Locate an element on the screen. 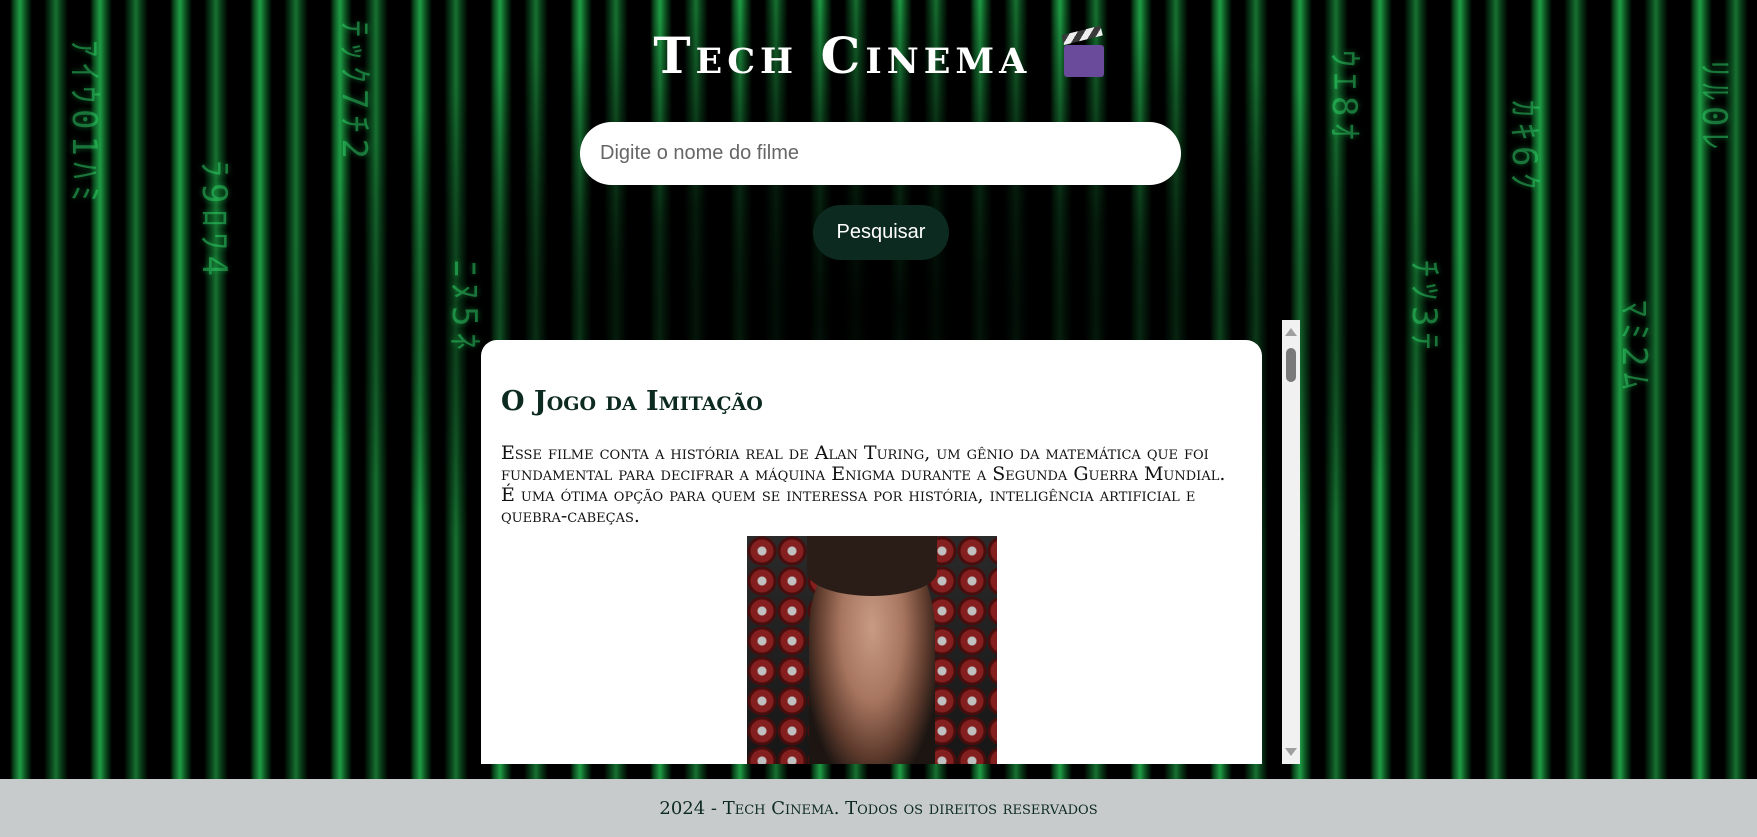  search-button: Pesquisar is located at coordinates (881, 232).